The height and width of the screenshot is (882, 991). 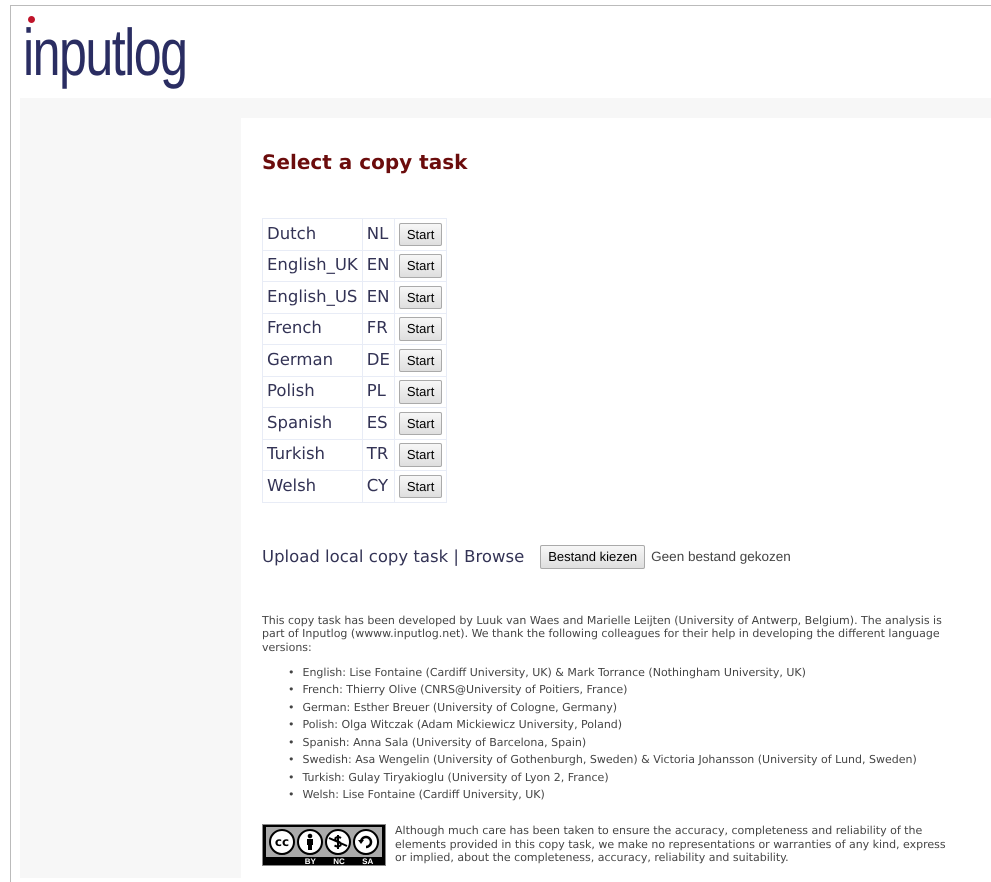 What do you see at coordinates (462, 725) in the screenshot?
I see `credit-item: Polish: Olga Witczak (Adam Mickiewicz University, Poland)` at bounding box center [462, 725].